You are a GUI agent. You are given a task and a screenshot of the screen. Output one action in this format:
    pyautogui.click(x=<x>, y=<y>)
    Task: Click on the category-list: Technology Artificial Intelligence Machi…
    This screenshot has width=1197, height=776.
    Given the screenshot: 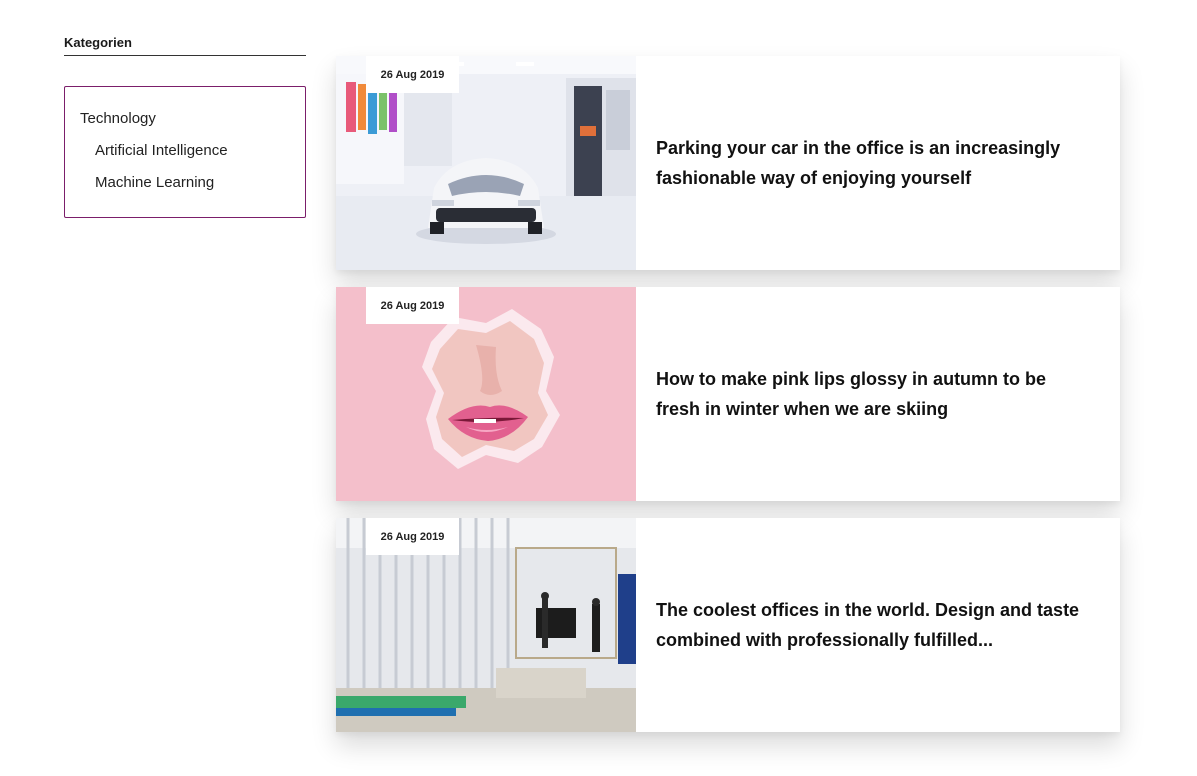 What is the action you would take?
    pyautogui.click(x=185, y=152)
    